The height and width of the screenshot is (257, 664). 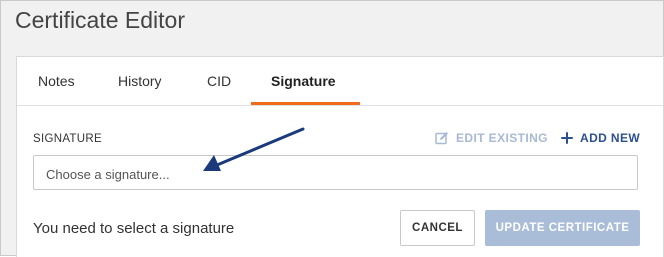 I want to click on add-new-button: ADD NEW, so click(x=600, y=138).